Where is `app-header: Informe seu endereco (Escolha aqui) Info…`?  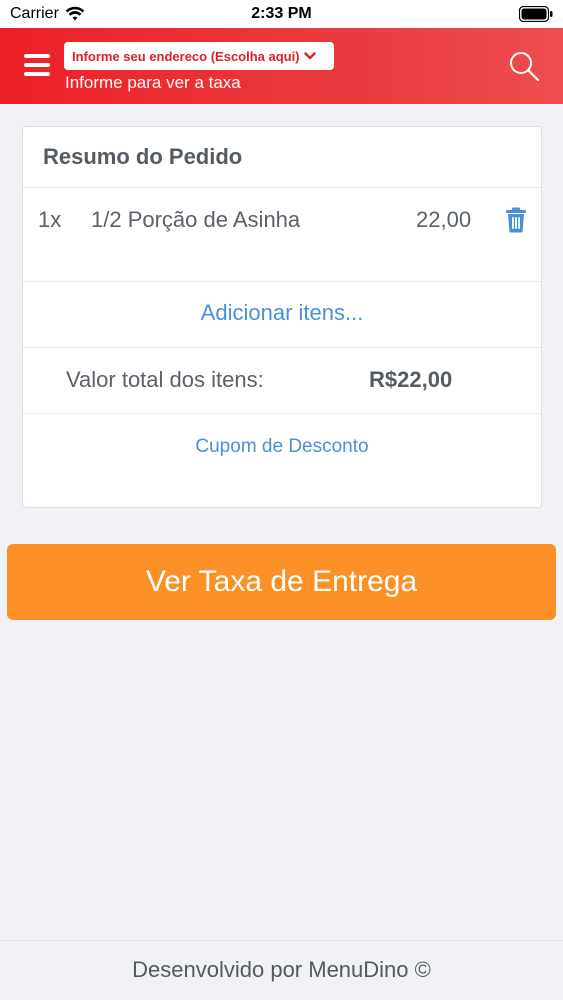
app-header: Informe seu endereco (Escolha aqui) Info… is located at coordinates (281, 66).